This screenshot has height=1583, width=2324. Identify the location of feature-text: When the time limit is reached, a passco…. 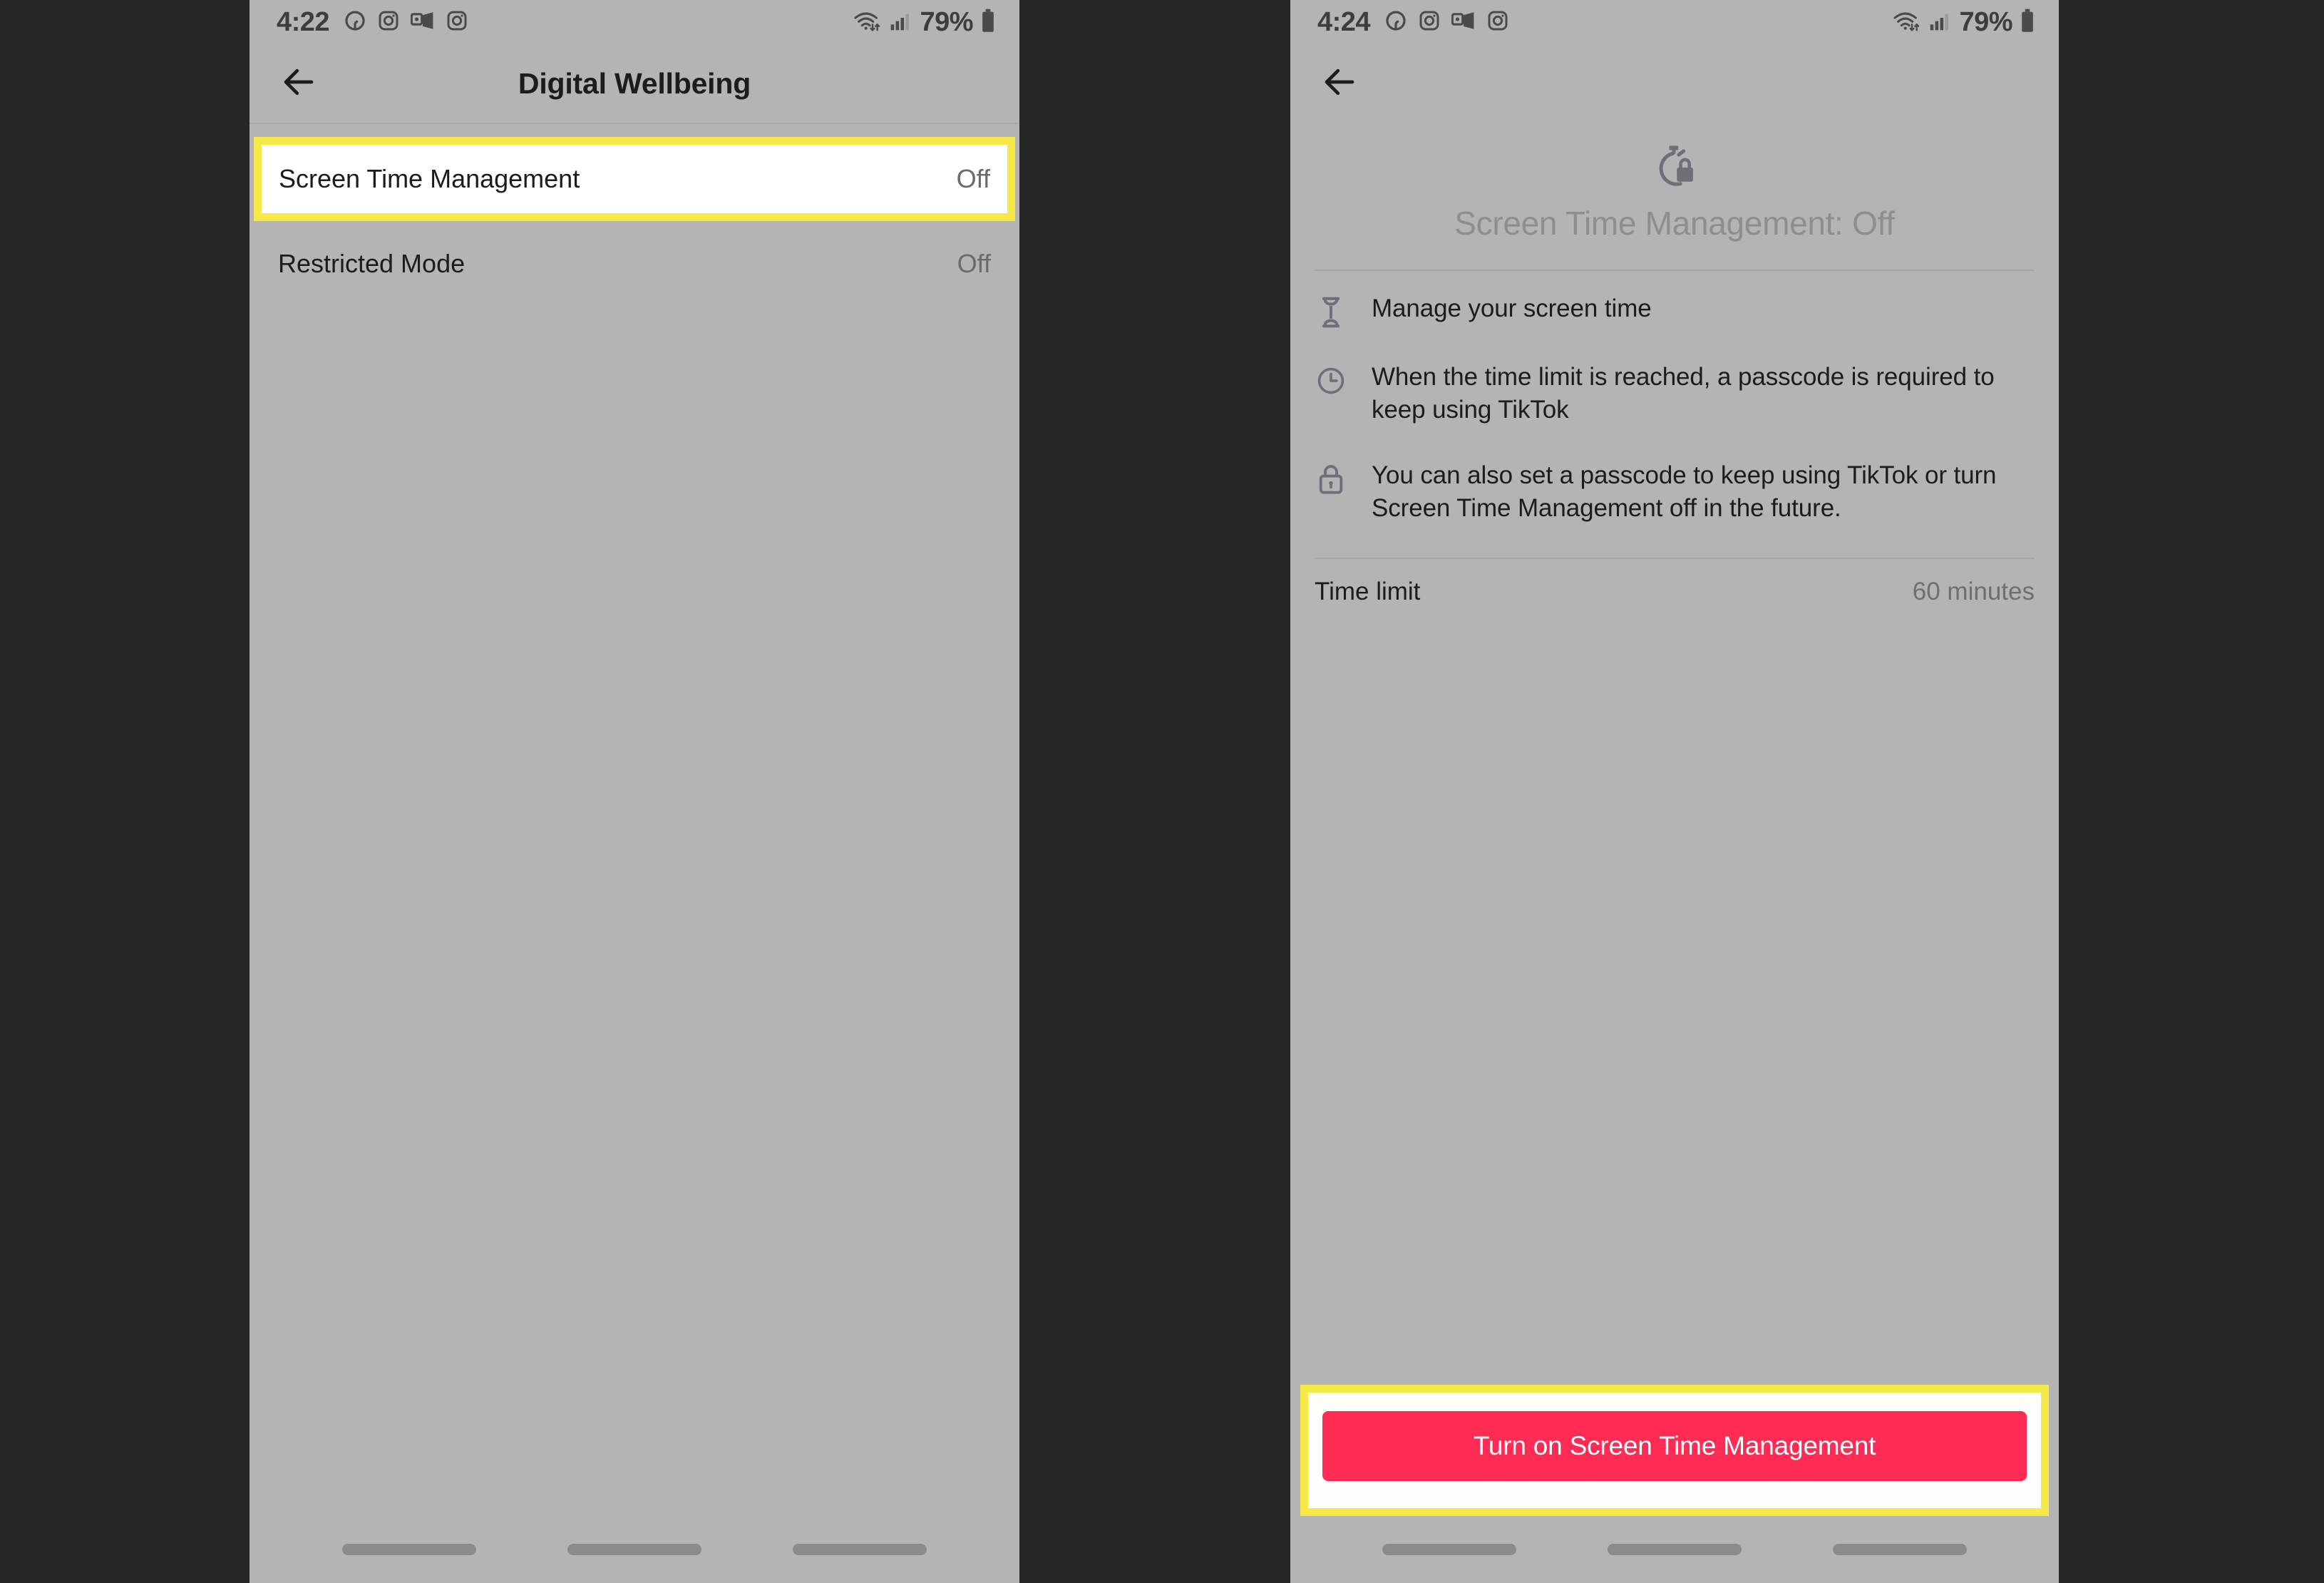
(1683, 393).